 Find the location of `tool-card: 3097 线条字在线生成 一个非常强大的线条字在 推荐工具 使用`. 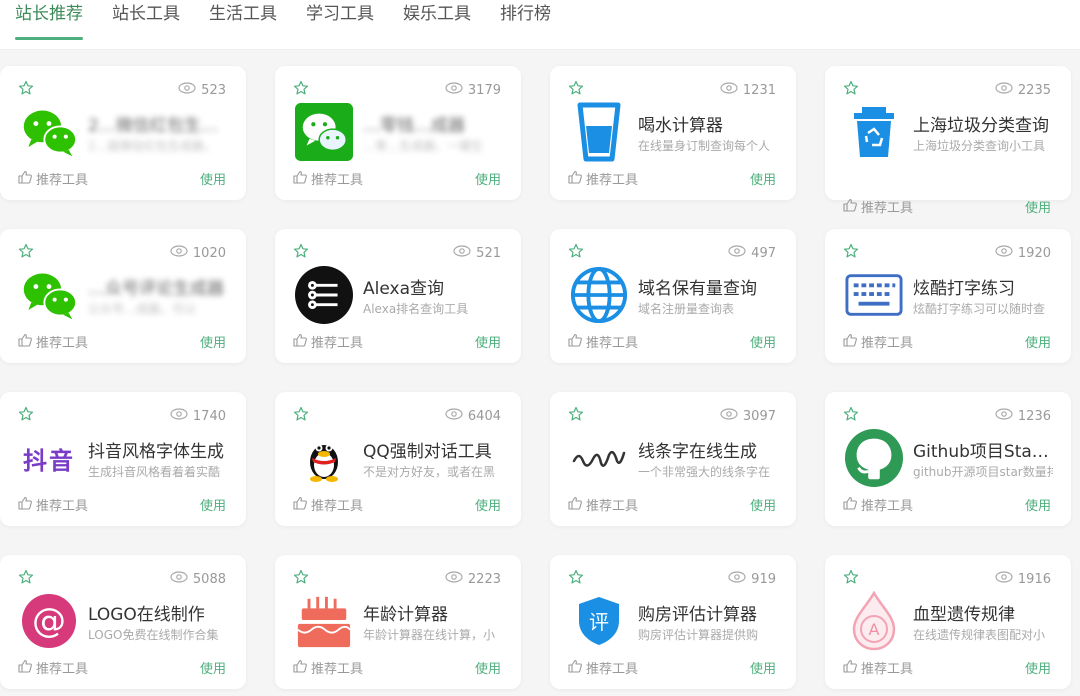

tool-card: 3097 线条字在线生成 一个非常强大的线条字在 推荐工具 使用 is located at coordinates (673, 459).